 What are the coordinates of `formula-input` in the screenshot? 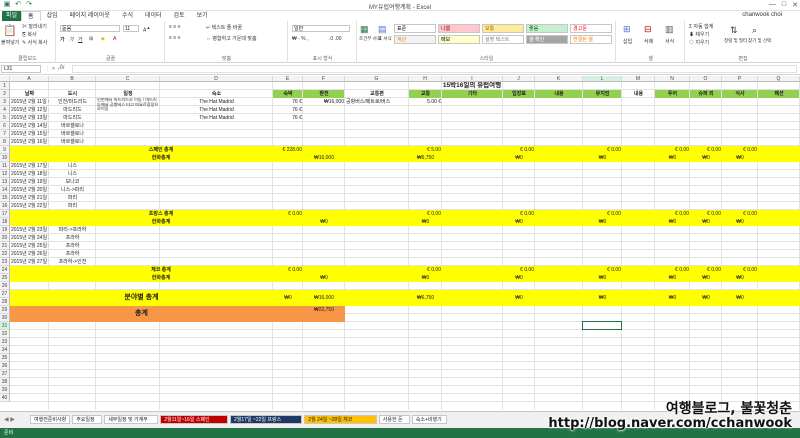 It's located at (434, 69).